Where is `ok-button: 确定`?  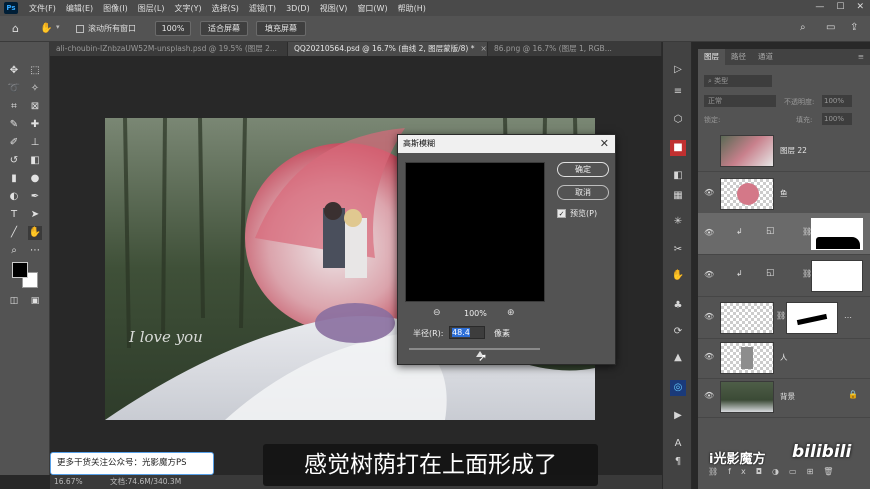 ok-button: 确定 is located at coordinates (583, 169).